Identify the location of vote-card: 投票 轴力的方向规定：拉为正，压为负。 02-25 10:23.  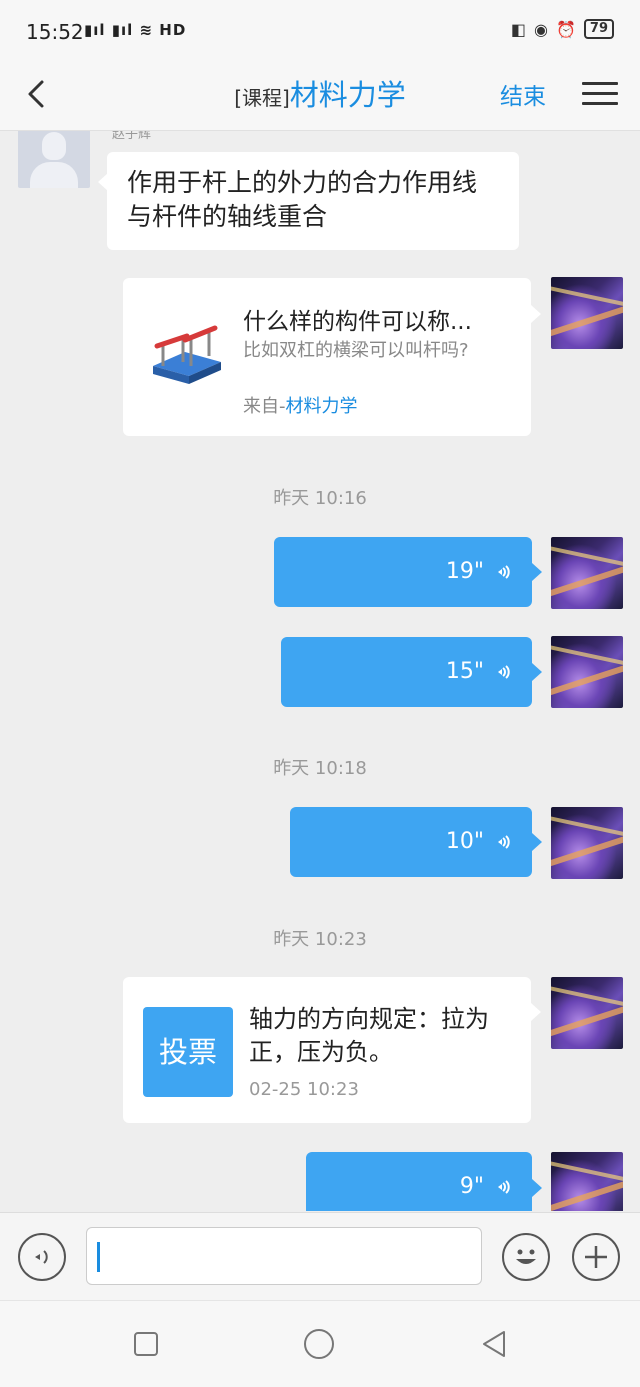
(327, 1050).